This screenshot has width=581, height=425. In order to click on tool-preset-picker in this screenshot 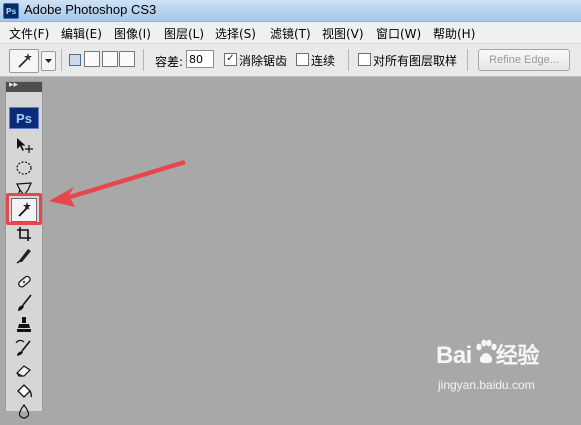, I will do `click(24, 61)`.